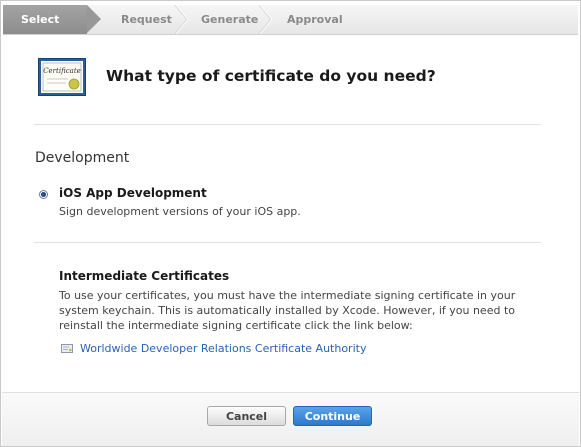 The height and width of the screenshot is (447, 581). I want to click on step-progress-bar: Select Type Request Generate Approval, so click(290, 30).